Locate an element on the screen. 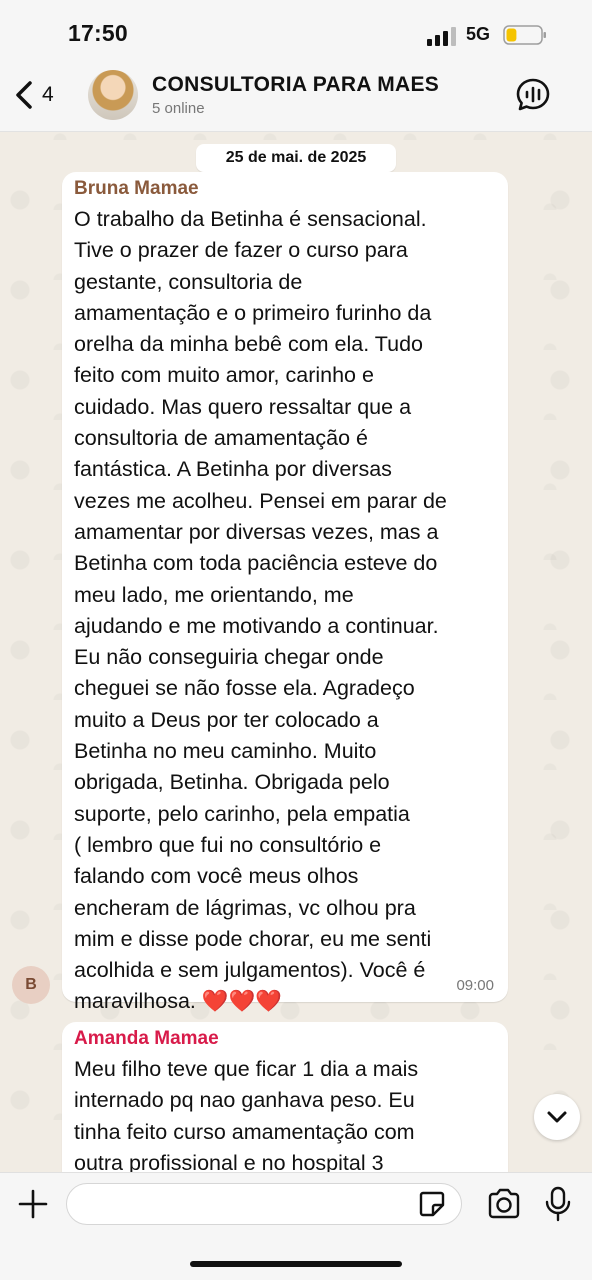 The height and width of the screenshot is (1280, 592). date-chip: 25 de mai. de 2025 is located at coordinates (296, 158).